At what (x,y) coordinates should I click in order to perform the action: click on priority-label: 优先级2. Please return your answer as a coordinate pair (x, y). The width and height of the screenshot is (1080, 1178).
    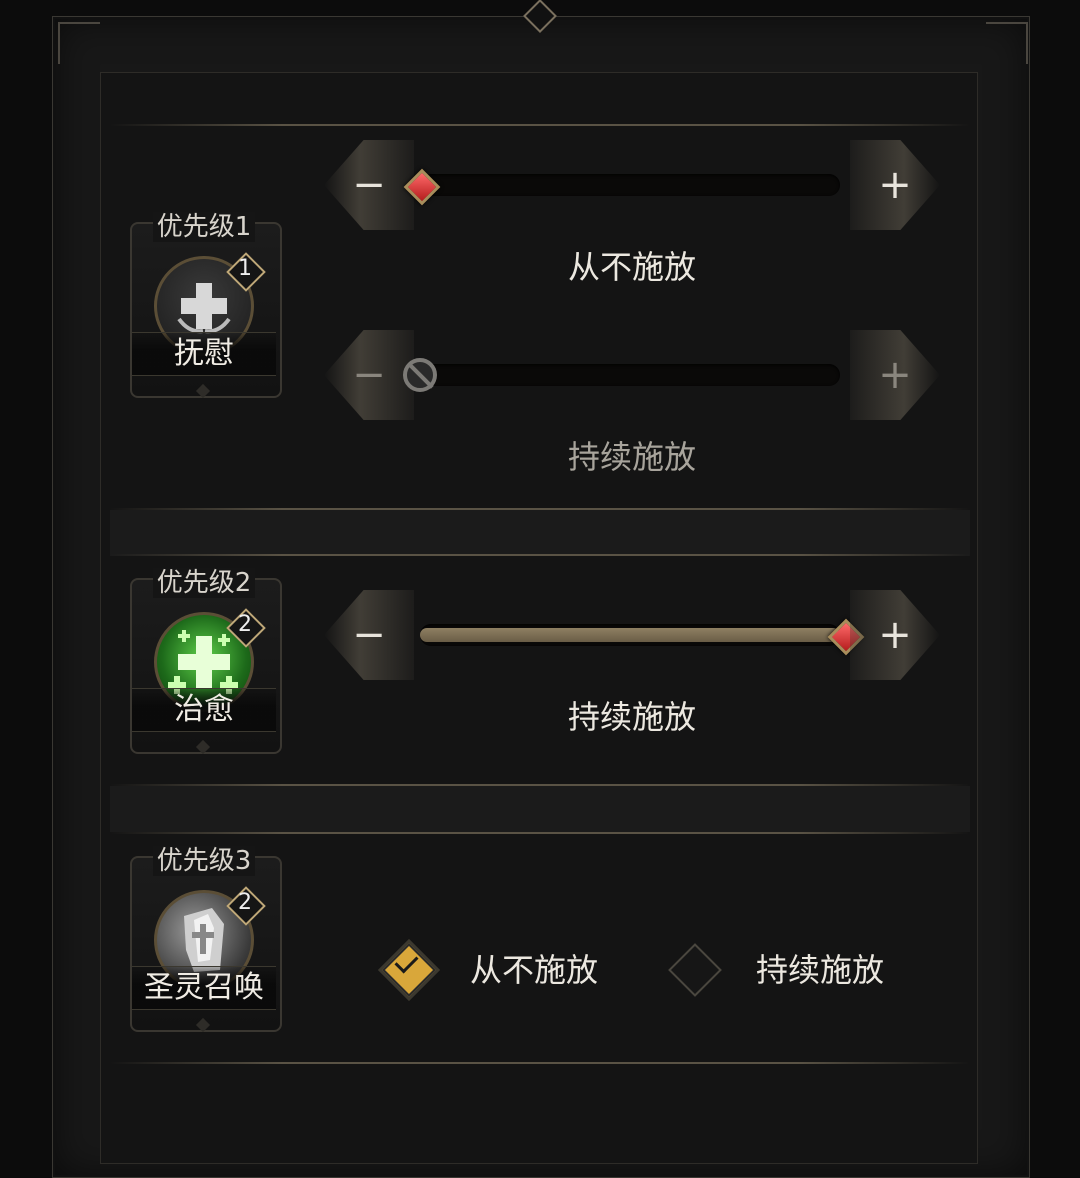
    Looking at the image, I should click on (204, 580).